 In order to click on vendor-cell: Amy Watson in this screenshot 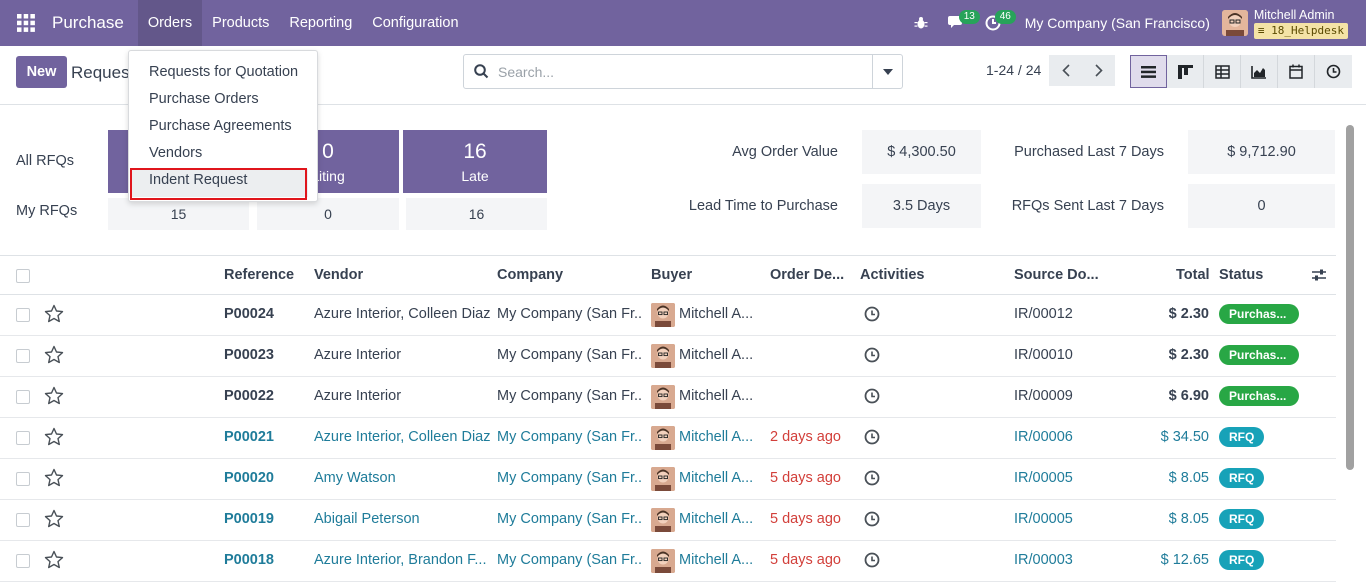, I will do `click(355, 478)`.